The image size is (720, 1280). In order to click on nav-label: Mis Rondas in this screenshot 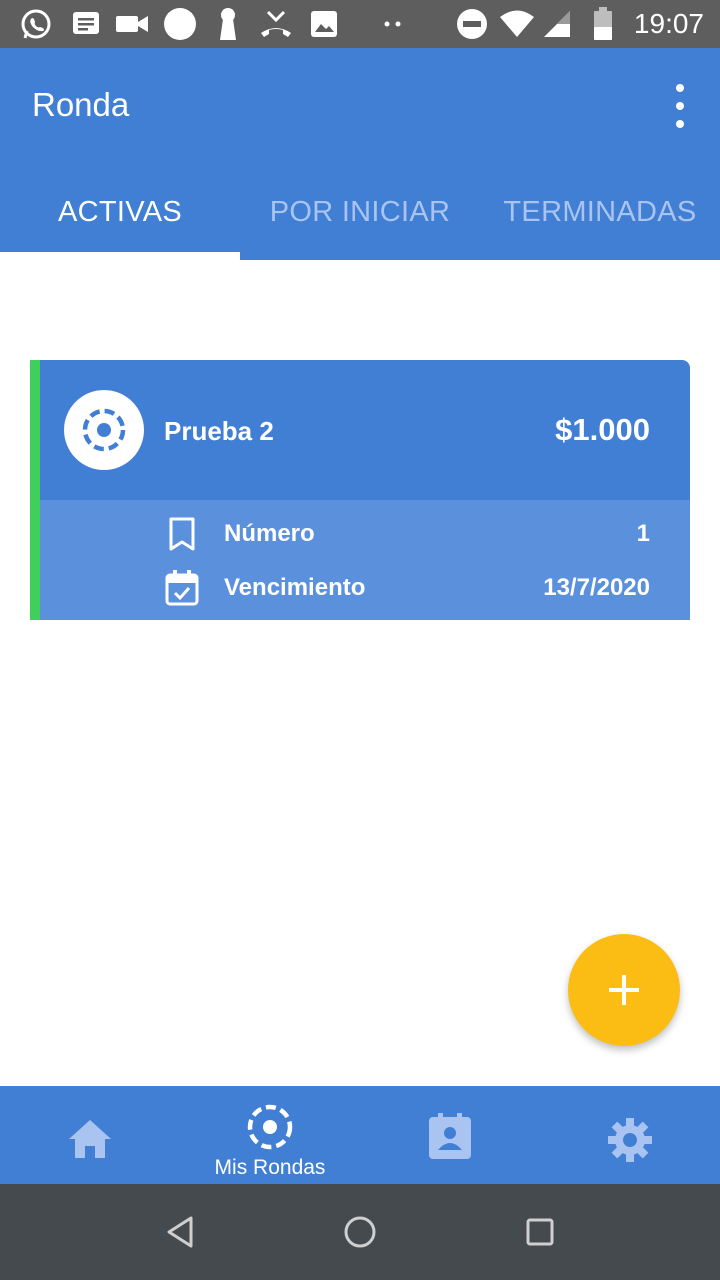, I will do `click(270, 1167)`.